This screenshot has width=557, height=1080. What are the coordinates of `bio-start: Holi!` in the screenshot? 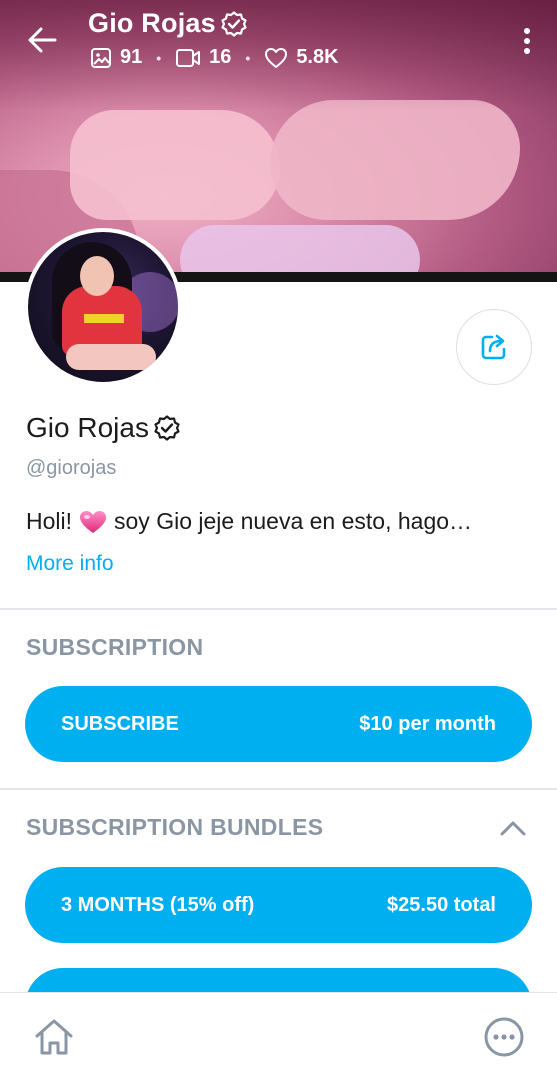 It's located at (49, 521).